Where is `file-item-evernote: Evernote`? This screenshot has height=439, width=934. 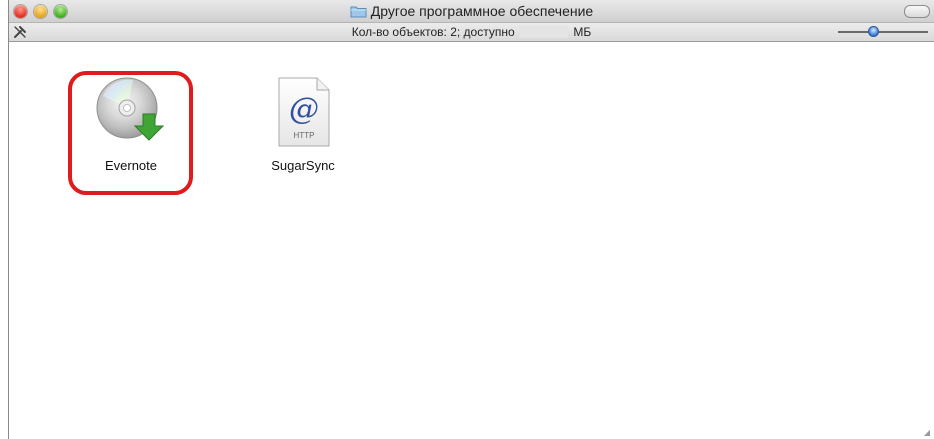 file-item-evernote: Evernote is located at coordinates (131, 123).